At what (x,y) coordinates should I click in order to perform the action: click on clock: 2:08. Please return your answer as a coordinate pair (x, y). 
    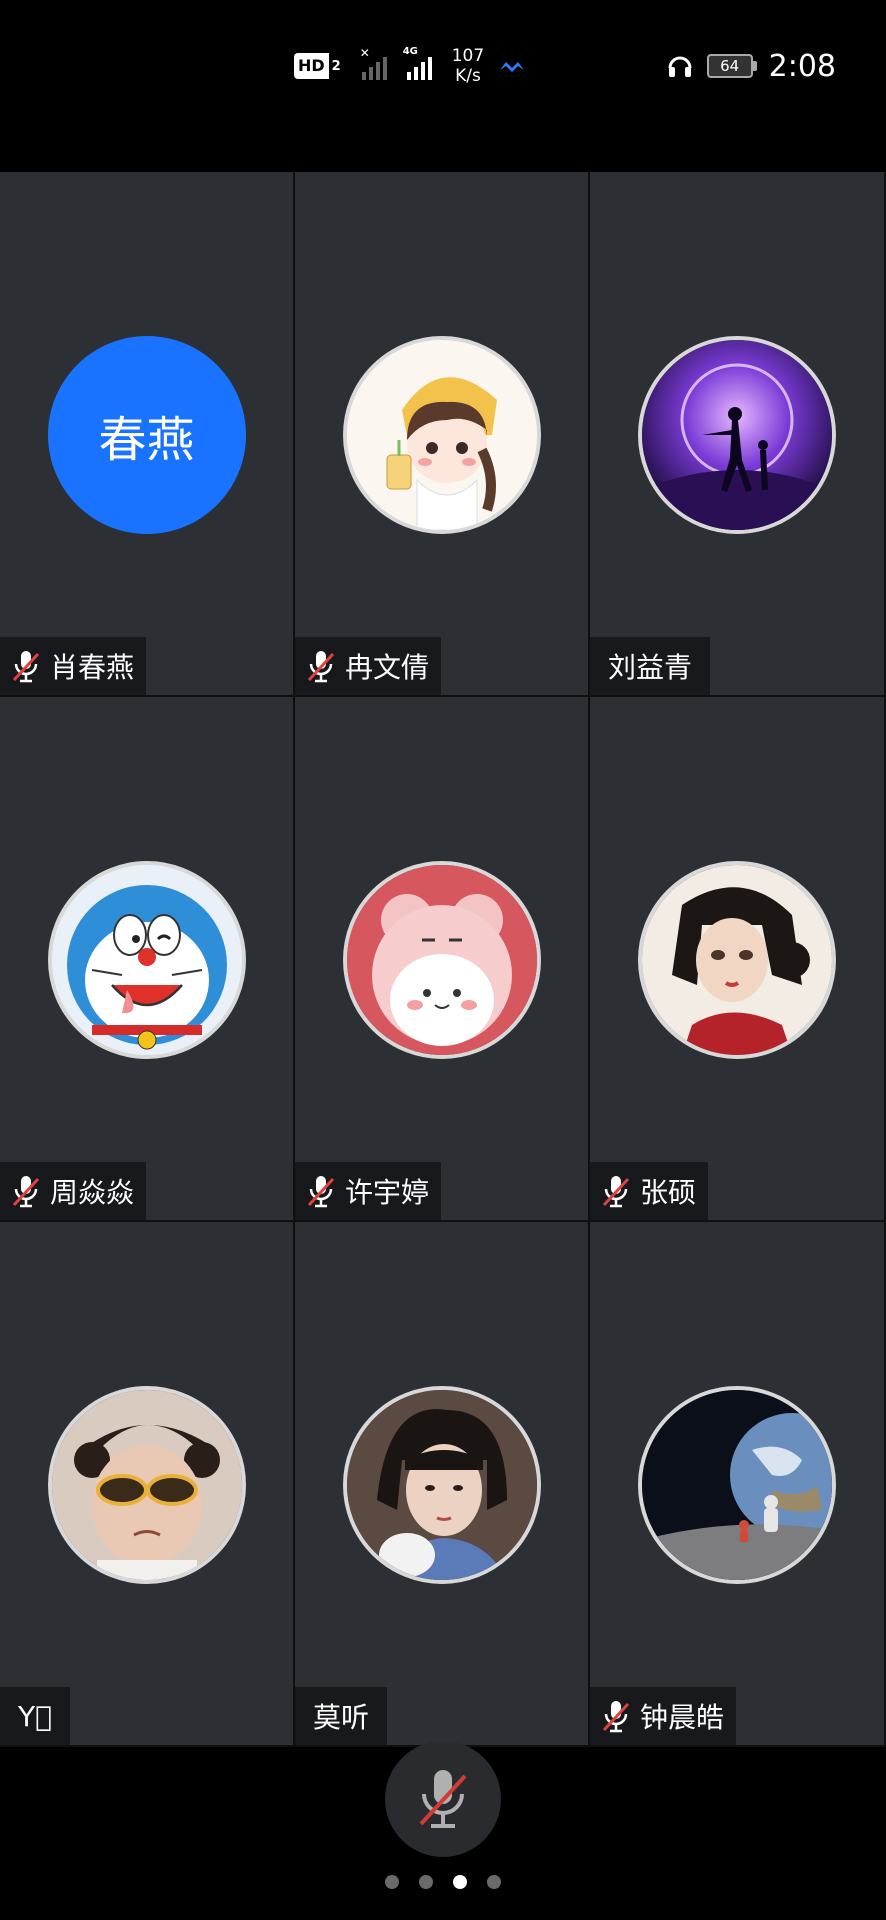
    Looking at the image, I should click on (802, 66).